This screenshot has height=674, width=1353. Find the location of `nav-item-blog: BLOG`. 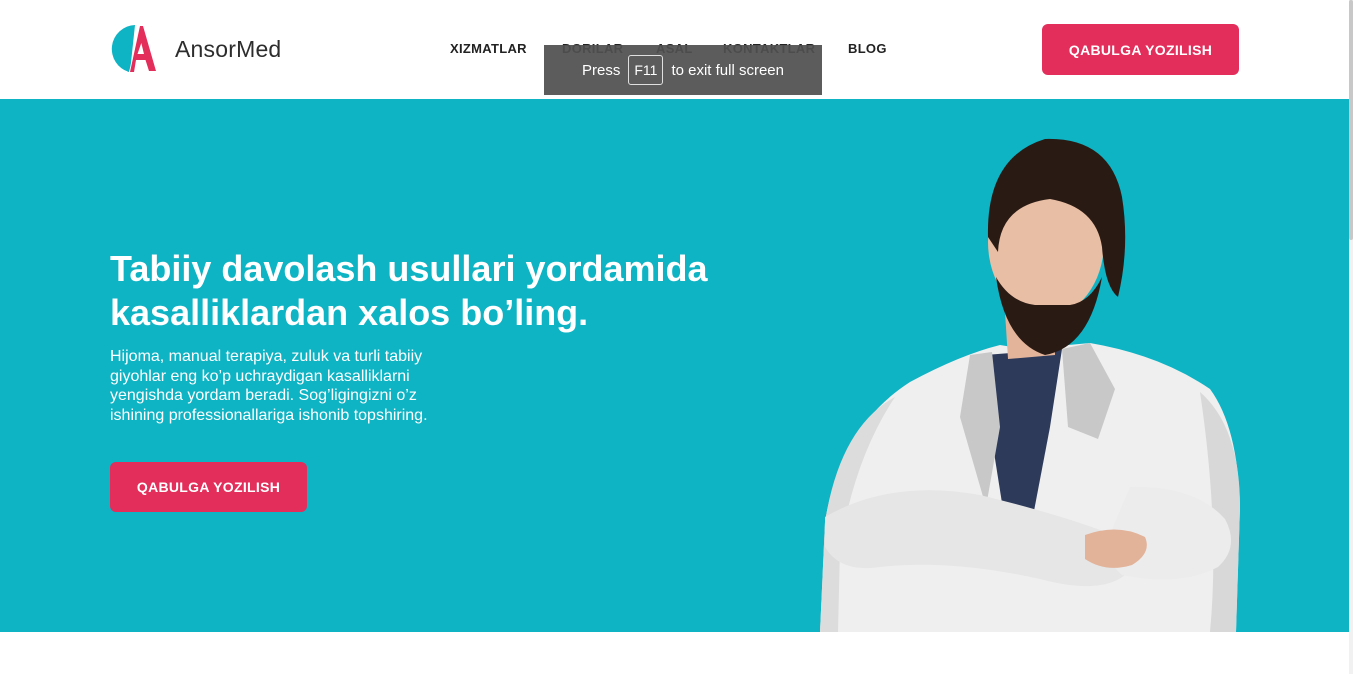

nav-item-blog: BLOG is located at coordinates (867, 48).